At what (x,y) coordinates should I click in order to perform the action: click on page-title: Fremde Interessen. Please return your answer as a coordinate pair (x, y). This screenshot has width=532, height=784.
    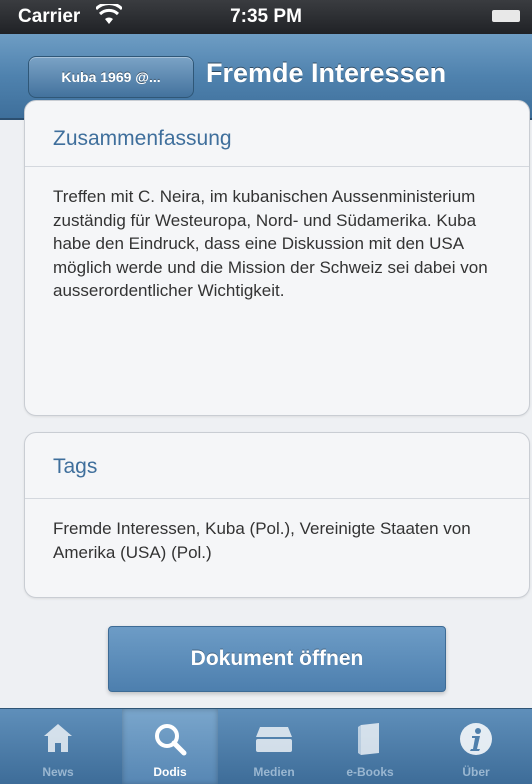
    Looking at the image, I should click on (326, 73).